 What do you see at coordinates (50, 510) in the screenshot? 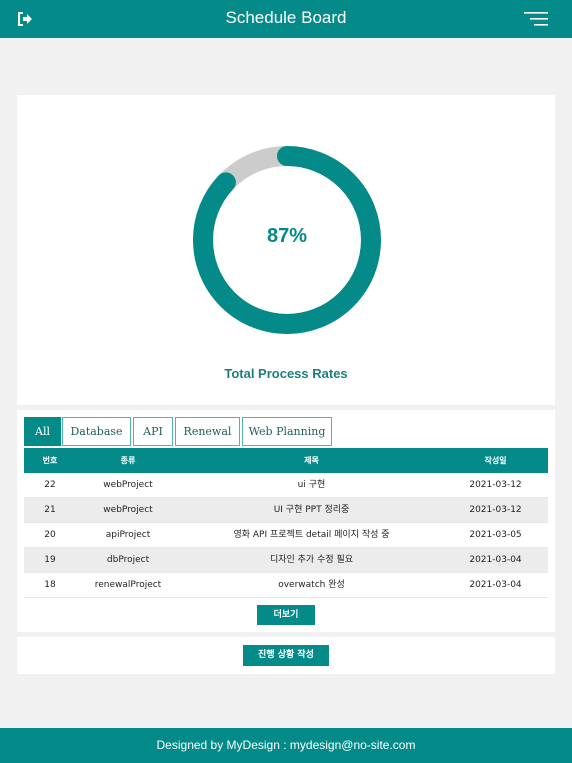
I see `row-number: 21` at bounding box center [50, 510].